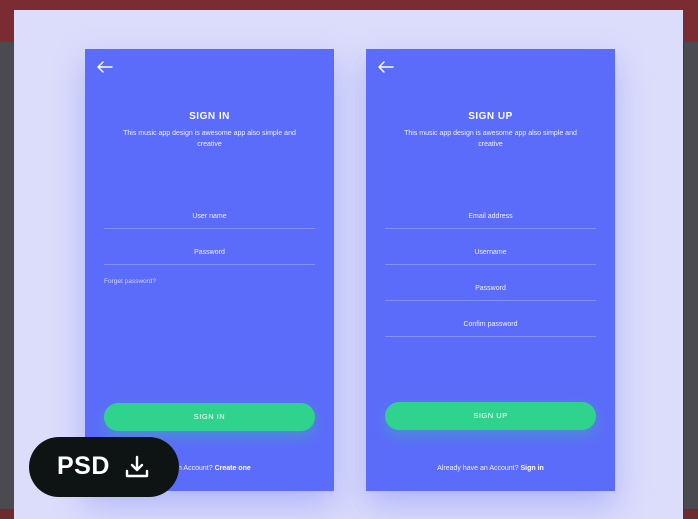 The width and height of the screenshot is (698, 519). Describe the element at coordinates (130, 281) in the screenshot. I see `forgot-password-link: Forget password?` at that location.